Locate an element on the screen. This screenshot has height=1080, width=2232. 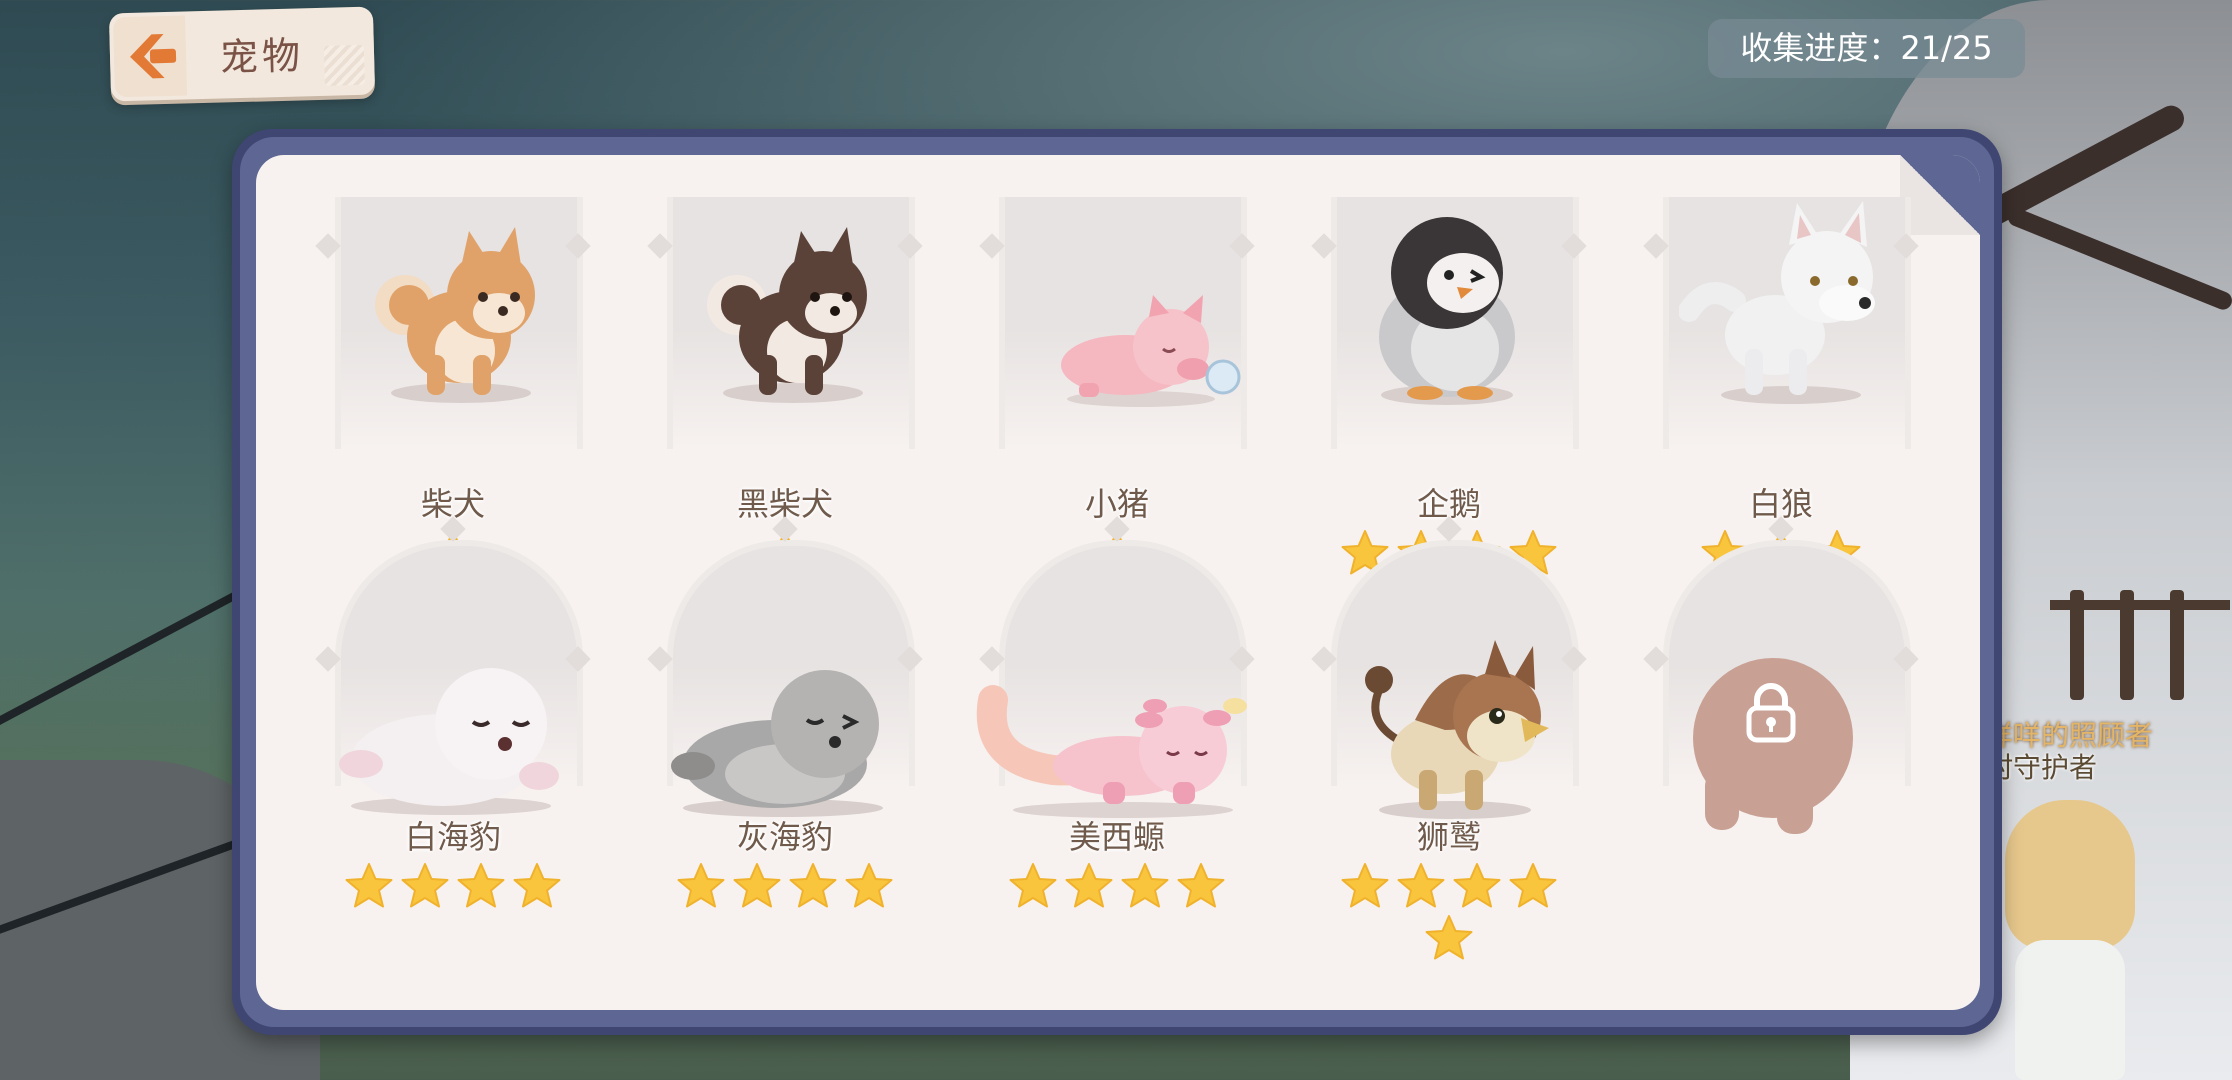
pet-card-white-seal: 白海豹 is located at coordinates (453, 712).